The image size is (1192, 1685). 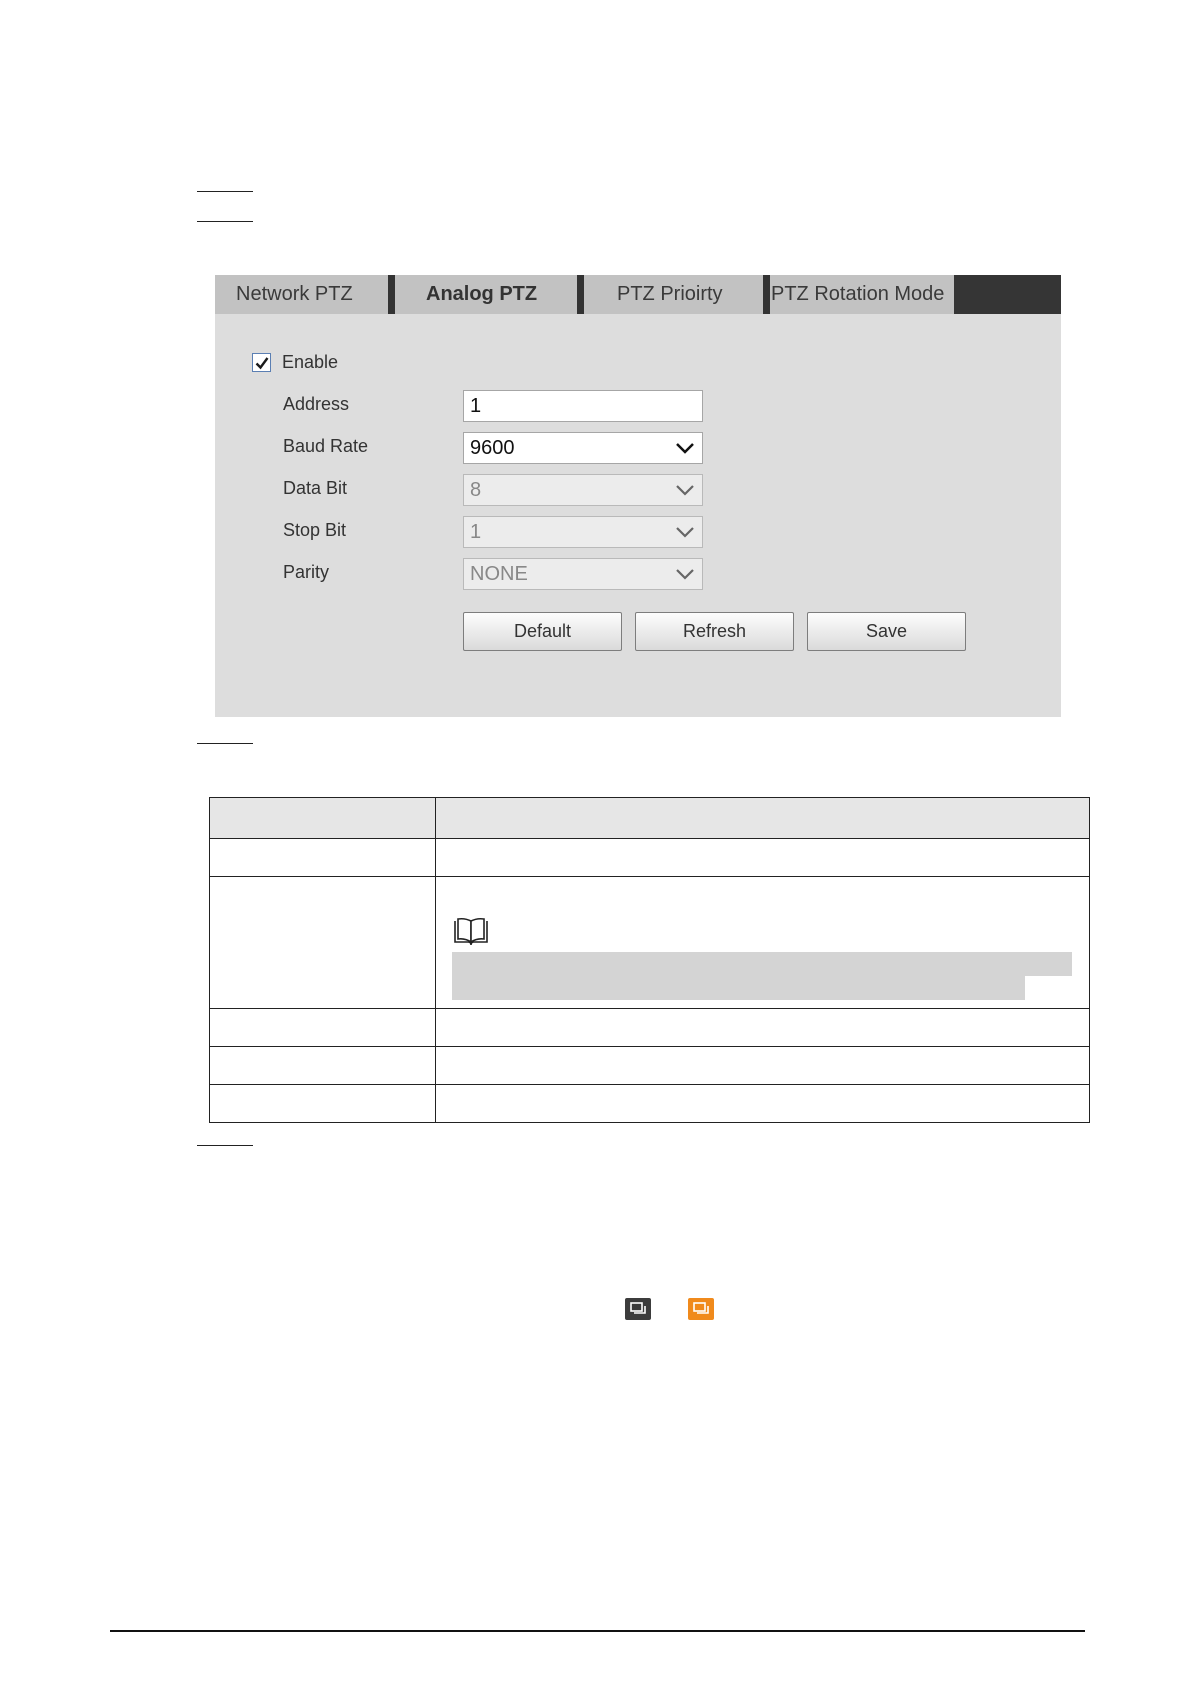 What do you see at coordinates (492, 448) in the screenshot?
I see `baud-rate-value: 9600` at bounding box center [492, 448].